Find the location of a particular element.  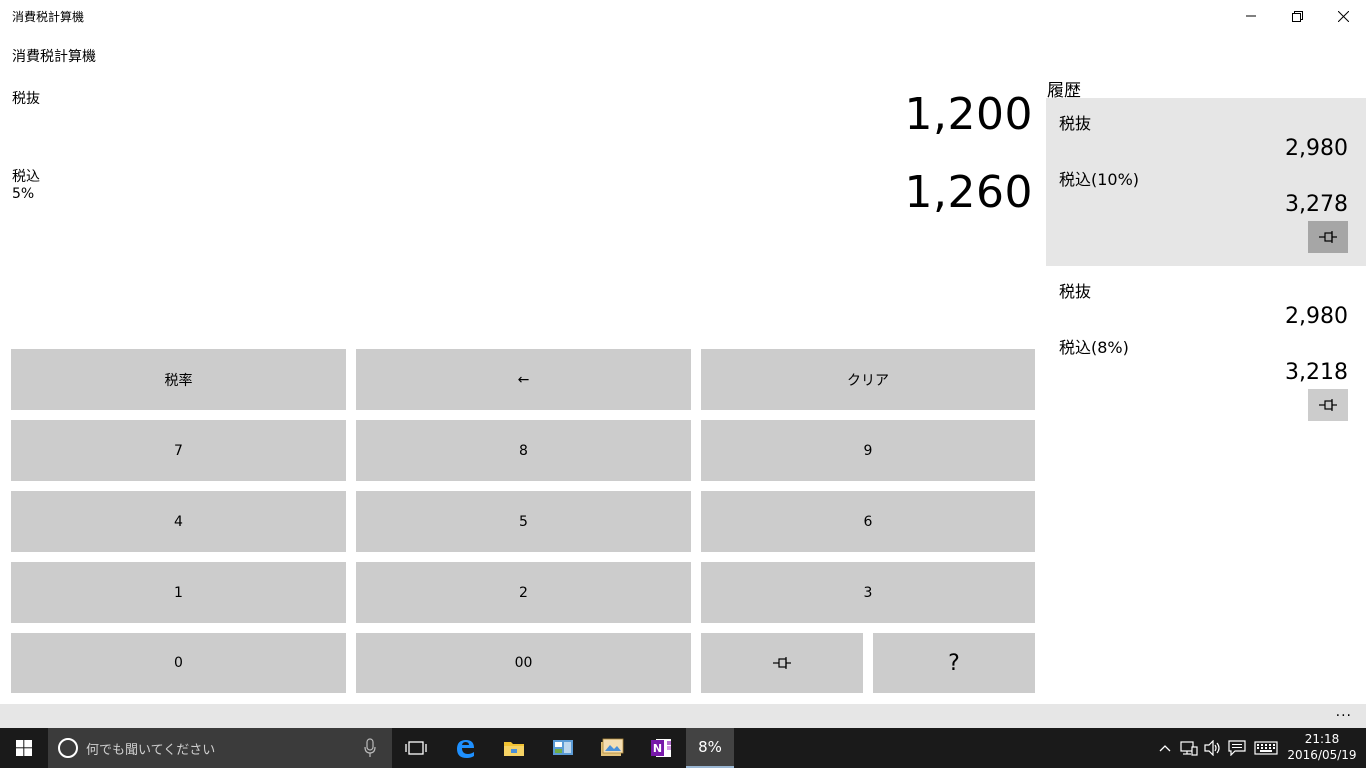

keyboard-icon is located at coordinates (1266, 748).